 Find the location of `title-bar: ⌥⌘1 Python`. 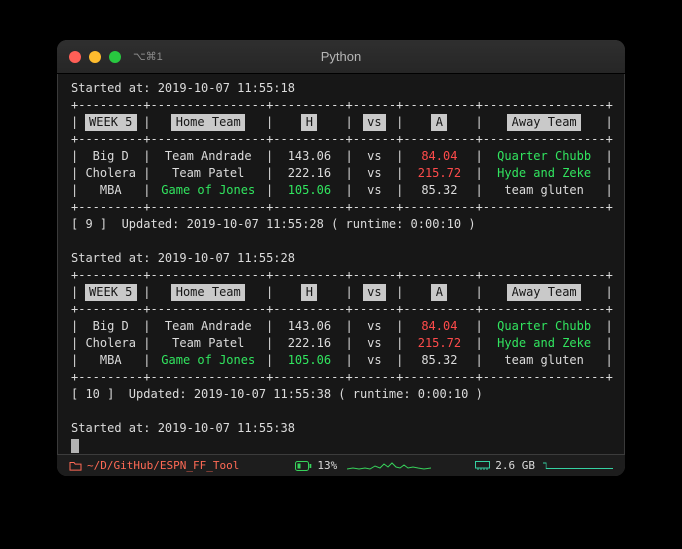

title-bar: ⌥⌘1 Python is located at coordinates (341, 57).